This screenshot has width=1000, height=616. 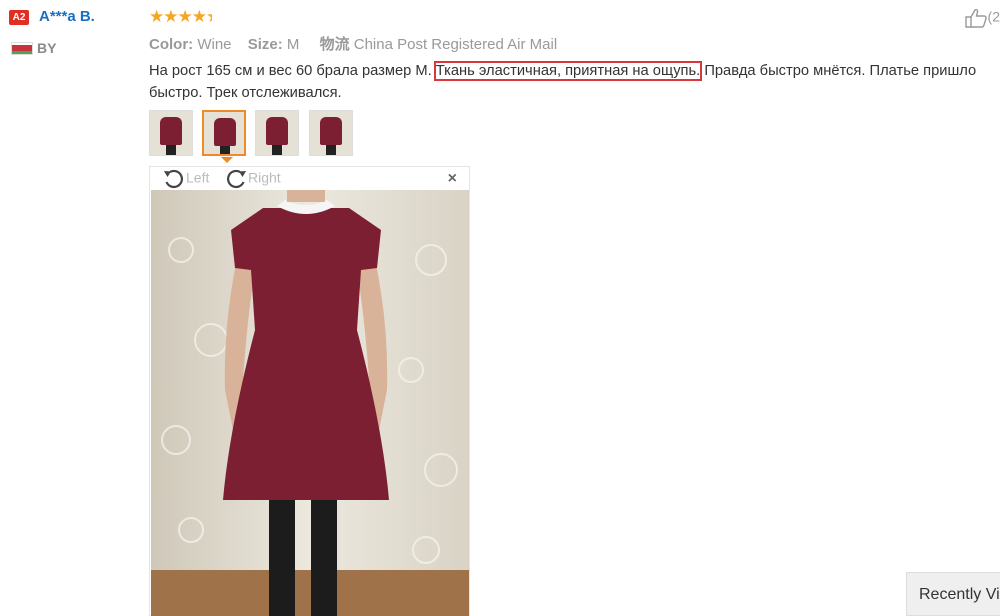 I want to click on review-text-before: На рост 165 см и вес 60 брала размер М., so click(x=292, y=71).